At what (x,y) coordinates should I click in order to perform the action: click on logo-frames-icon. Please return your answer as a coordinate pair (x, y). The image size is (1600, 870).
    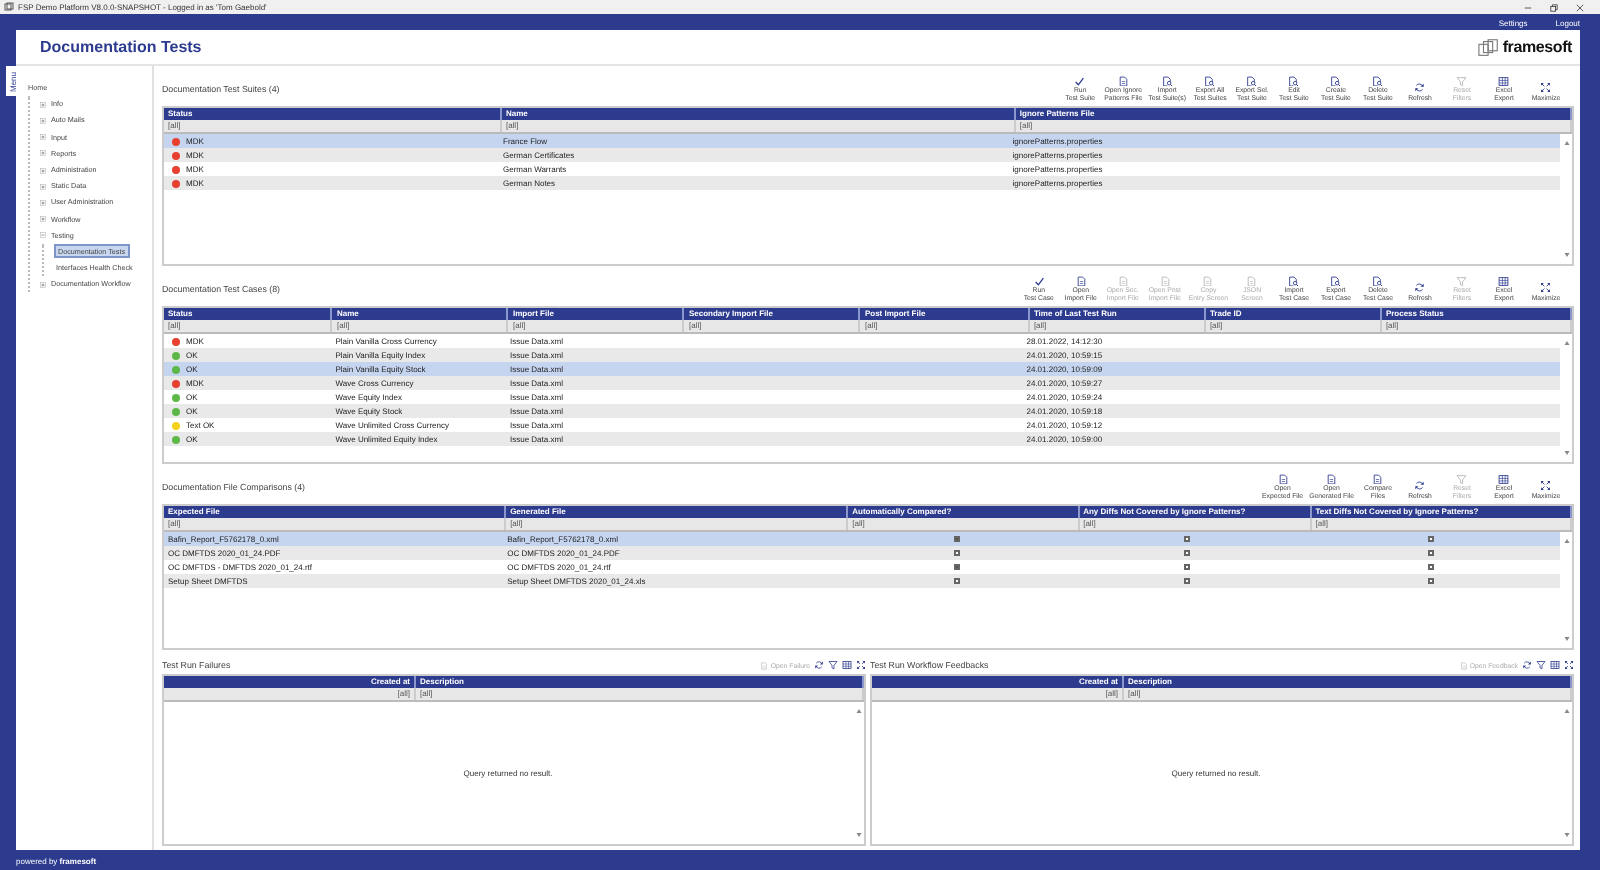
    Looking at the image, I should click on (1489, 47).